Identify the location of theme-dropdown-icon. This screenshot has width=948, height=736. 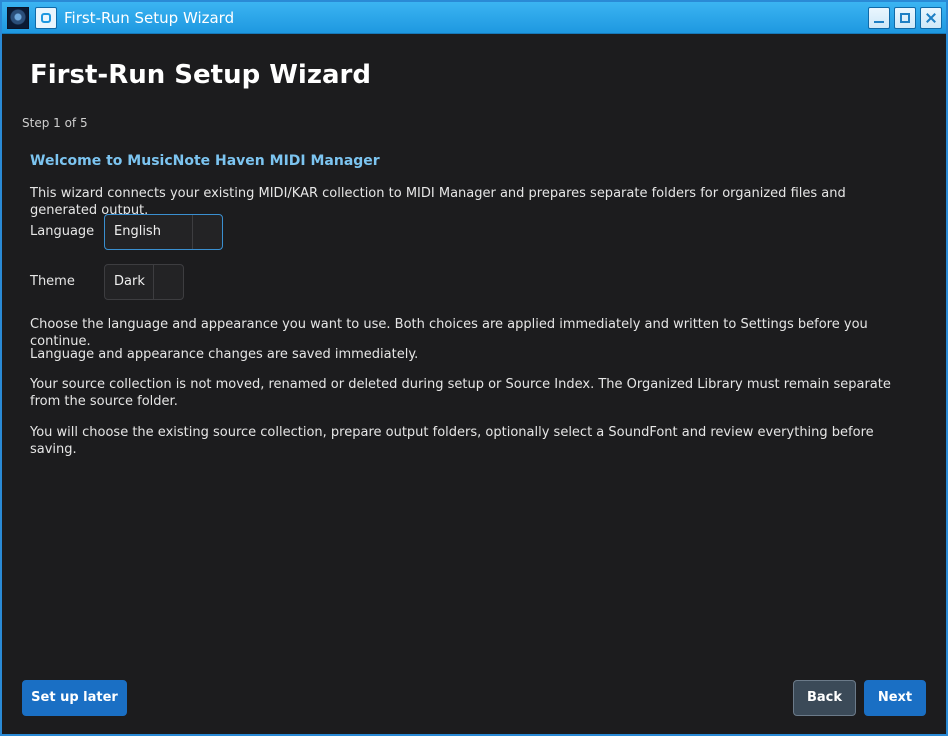
(168, 282).